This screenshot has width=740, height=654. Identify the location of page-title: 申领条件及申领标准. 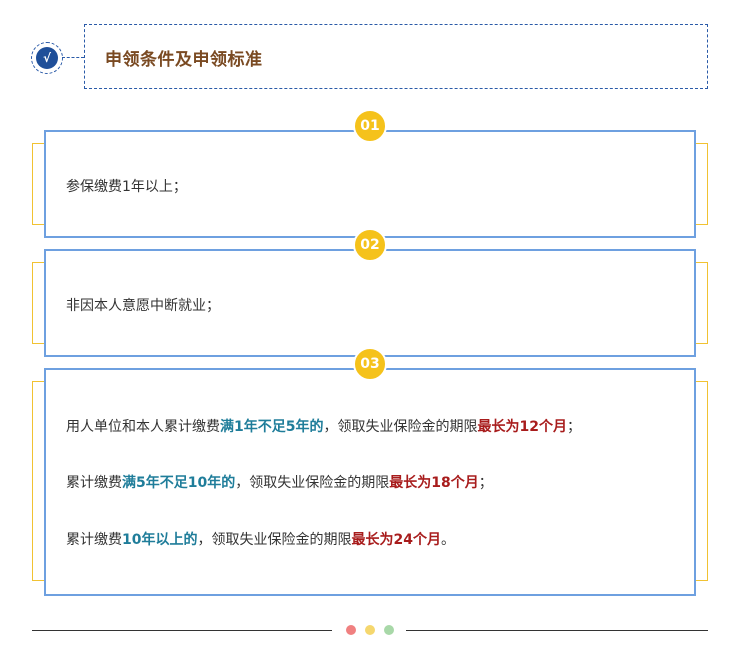
(184, 60).